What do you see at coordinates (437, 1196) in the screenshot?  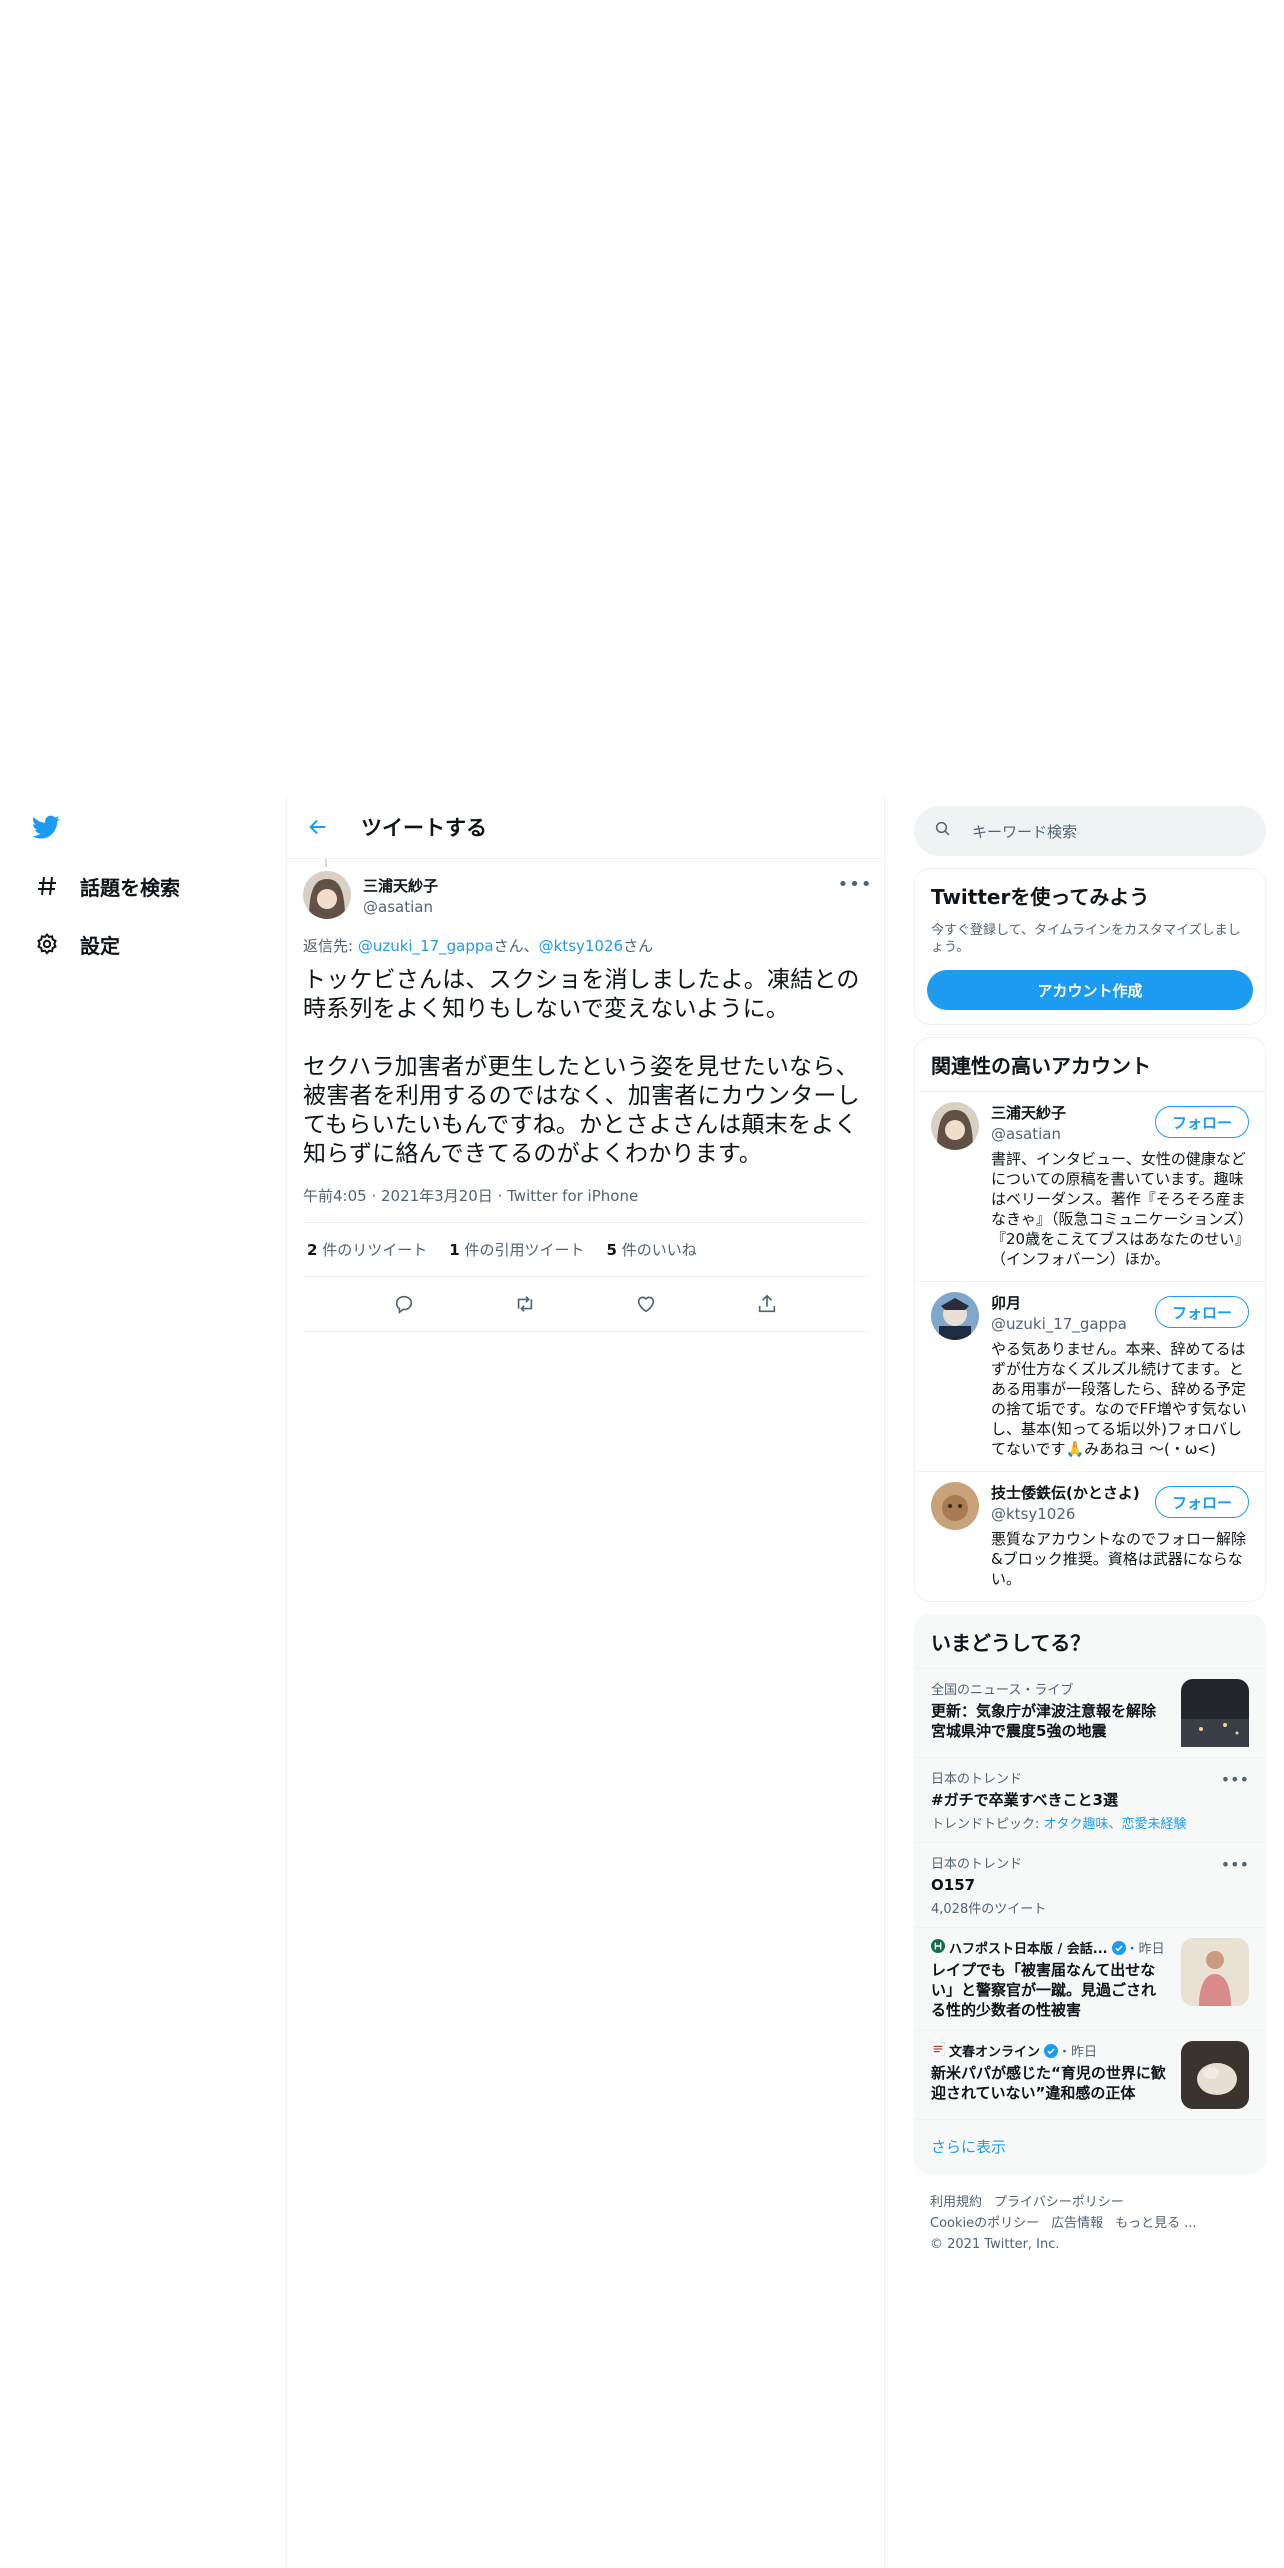 I see `tweet-date: 2021年3月20日` at bounding box center [437, 1196].